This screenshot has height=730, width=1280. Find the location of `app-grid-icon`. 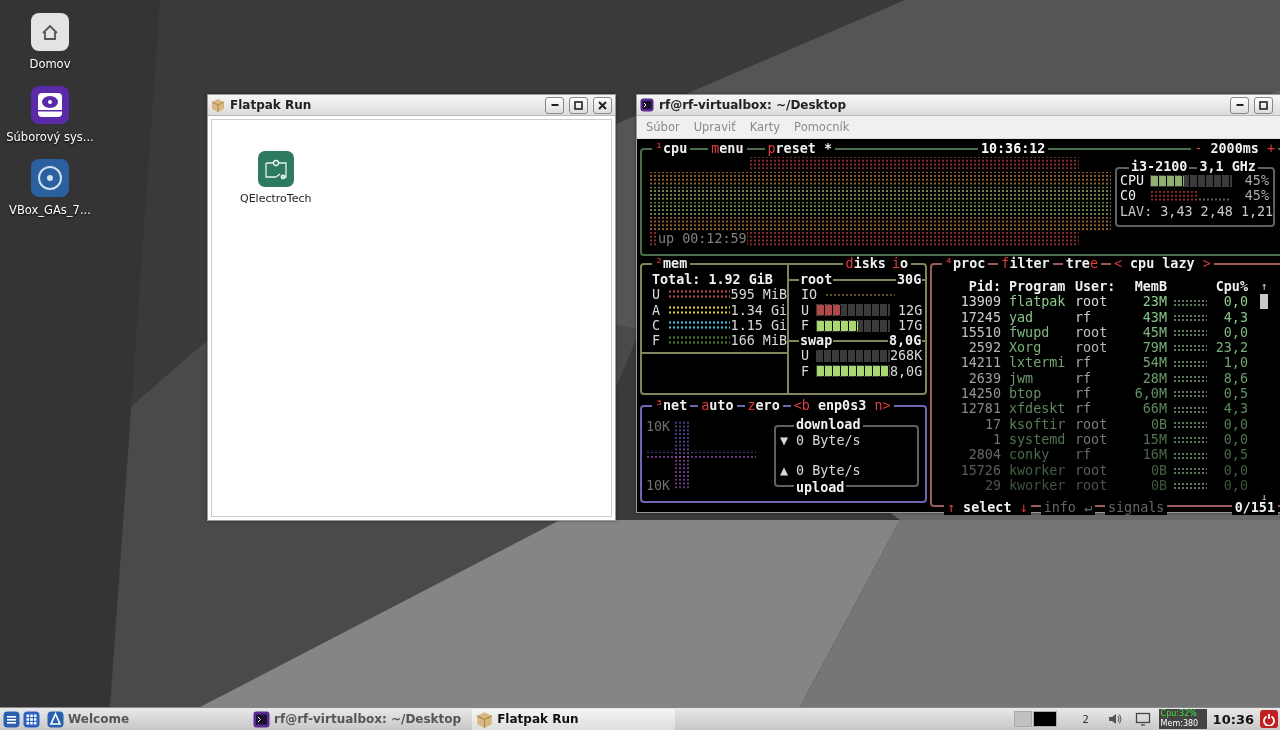

app-grid-icon is located at coordinates (31, 719).